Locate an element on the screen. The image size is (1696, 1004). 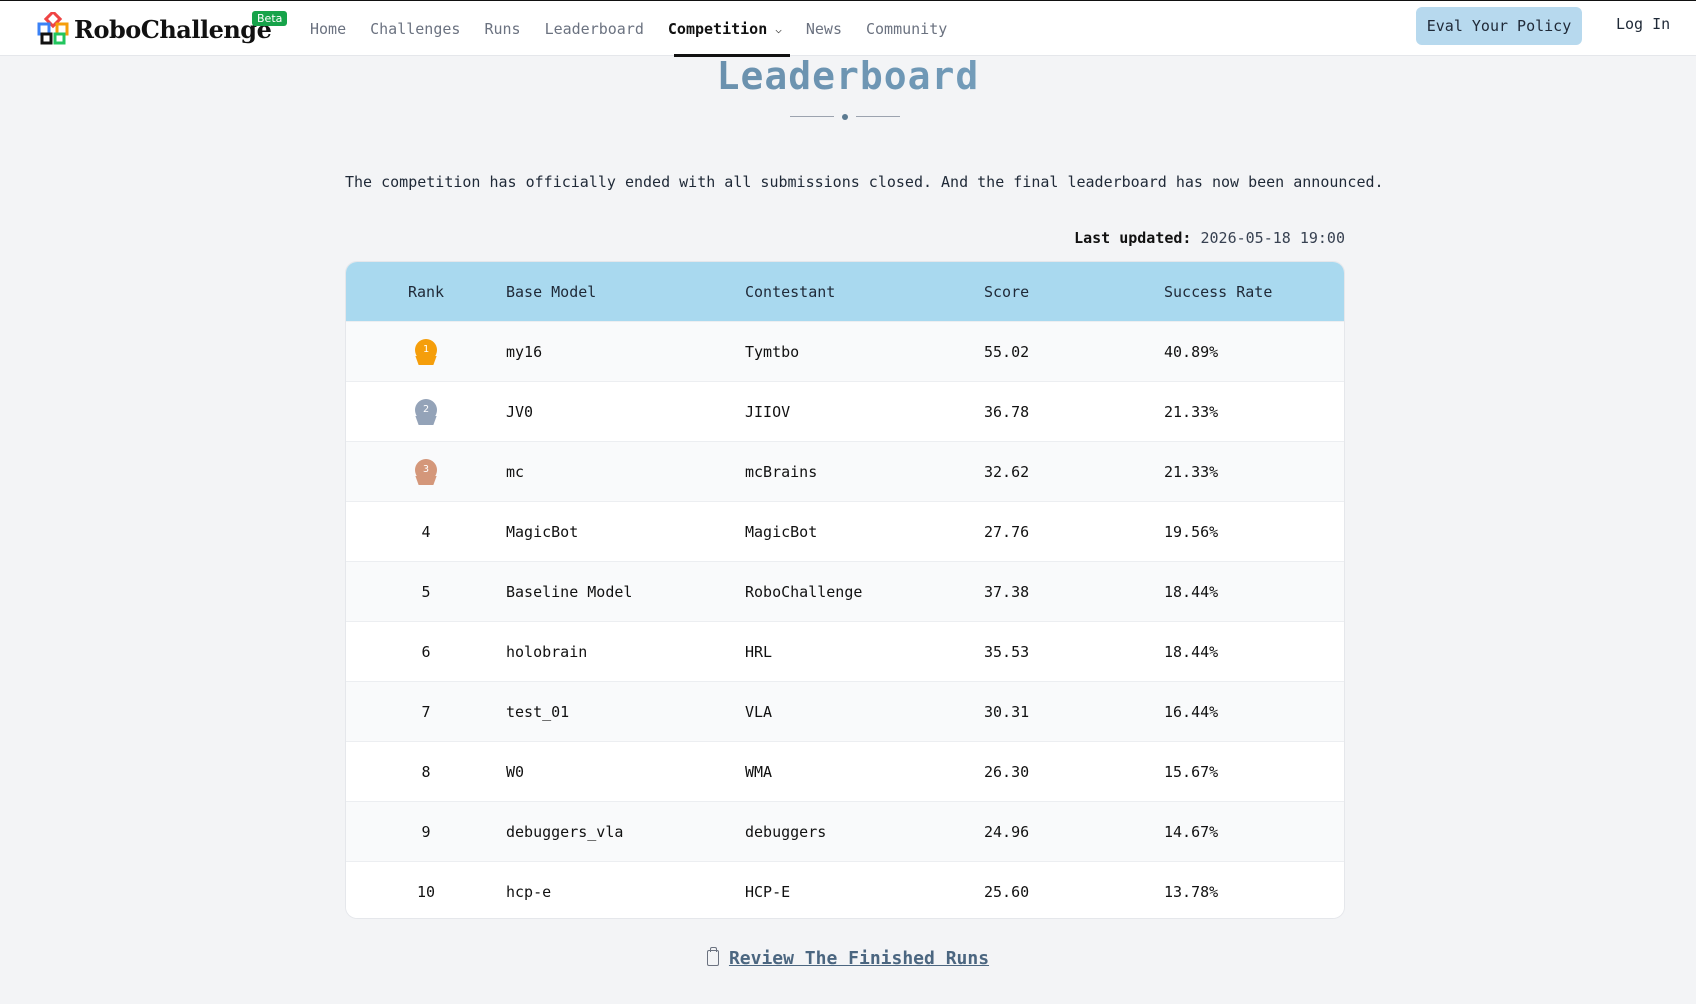
base-model-cell: holobrain is located at coordinates (547, 651).